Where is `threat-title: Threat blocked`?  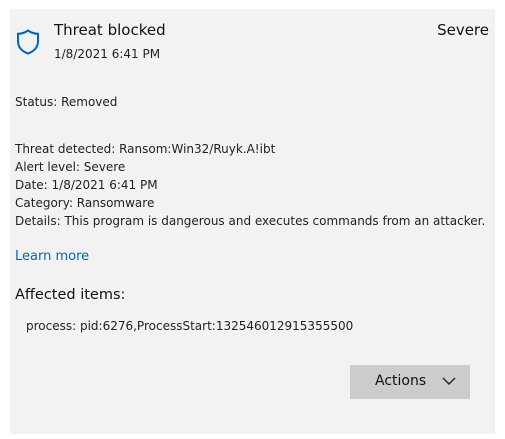 threat-title: Threat blocked is located at coordinates (110, 30).